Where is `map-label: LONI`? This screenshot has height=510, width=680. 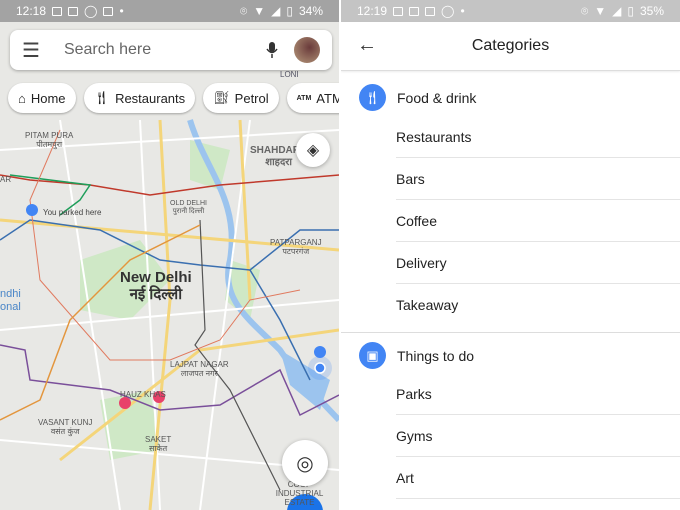
map-label: LONI is located at coordinates (289, 74).